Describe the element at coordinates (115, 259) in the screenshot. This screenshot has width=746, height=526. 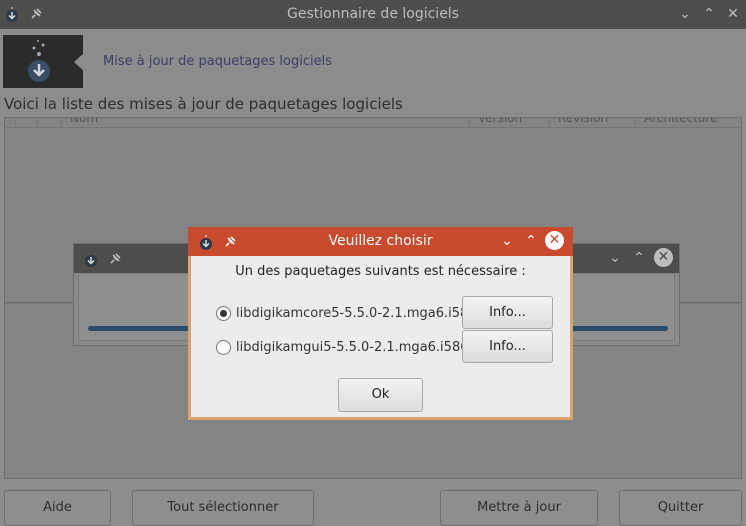
I see `pin-icon` at that location.